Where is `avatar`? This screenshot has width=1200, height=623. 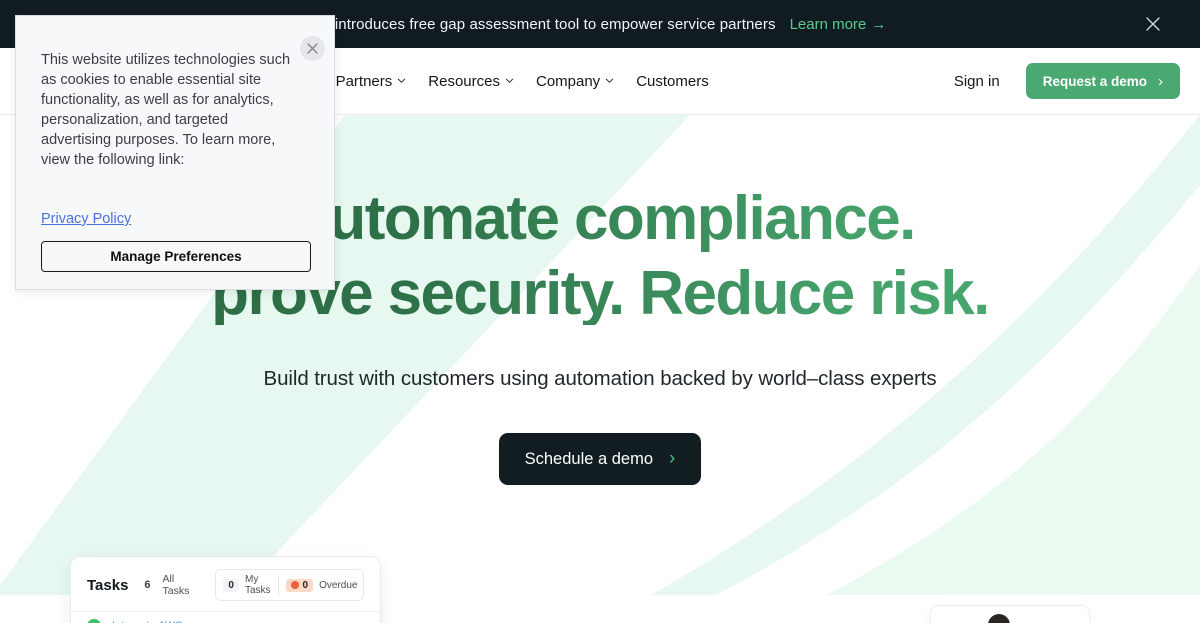 avatar is located at coordinates (999, 618).